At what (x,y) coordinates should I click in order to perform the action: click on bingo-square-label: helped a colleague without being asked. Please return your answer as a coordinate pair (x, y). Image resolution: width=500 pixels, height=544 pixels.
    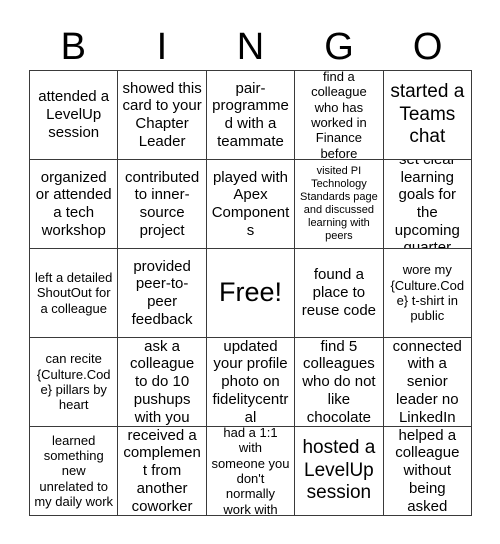
    Looking at the image, I should click on (427, 471).